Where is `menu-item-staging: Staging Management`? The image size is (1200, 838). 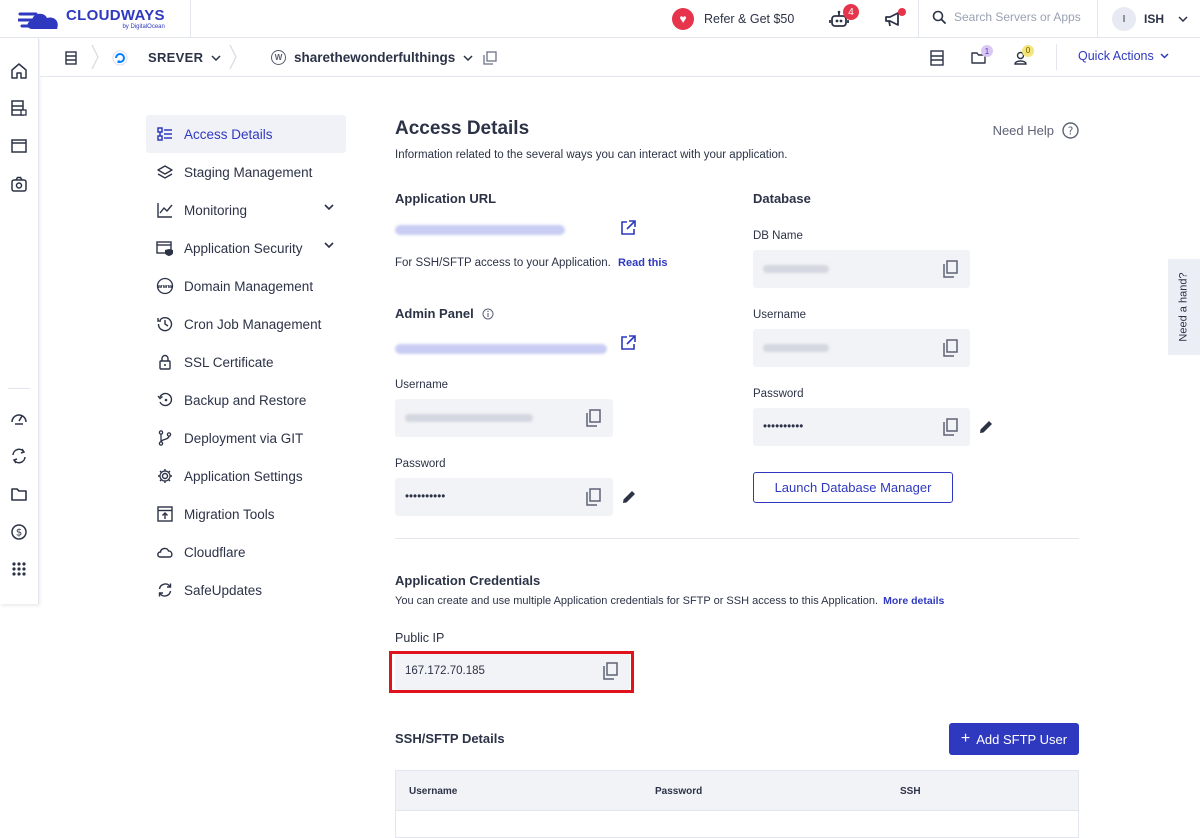
menu-item-staging: Staging Management is located at coordinates (246, 172).